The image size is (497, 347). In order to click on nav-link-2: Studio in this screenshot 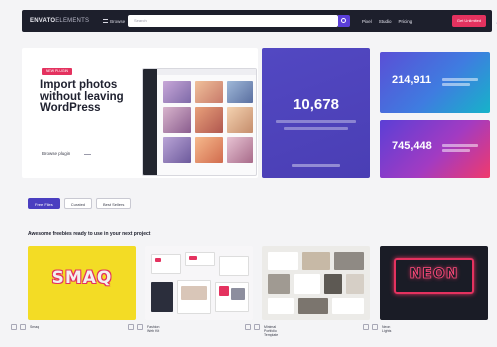, I will do `click(385, 21)`.